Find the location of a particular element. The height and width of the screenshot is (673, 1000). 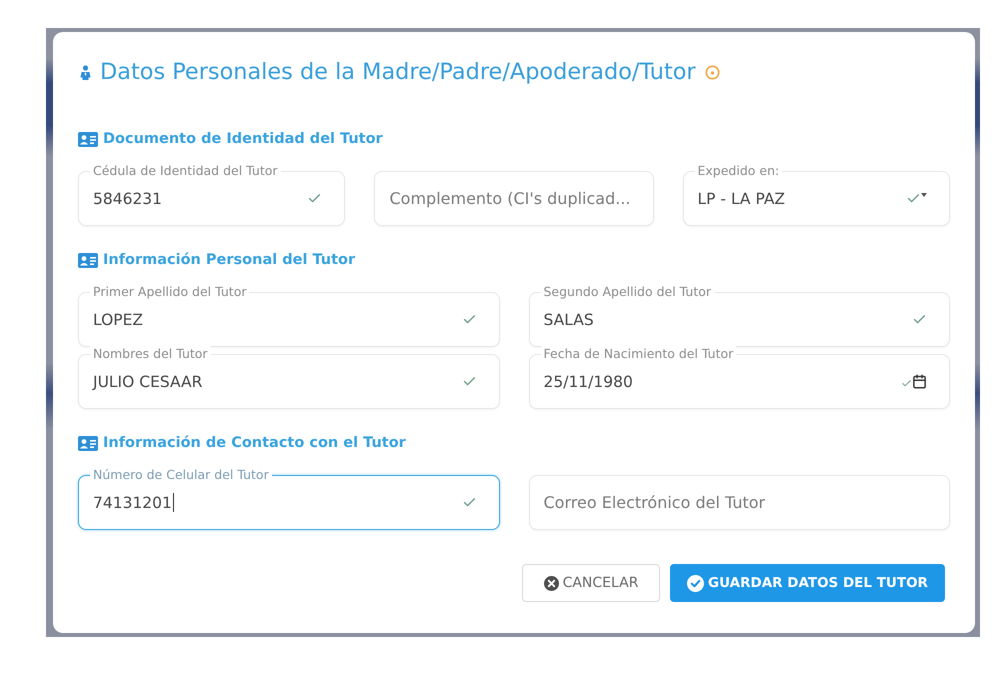

check-circle-icon is located at coordinates (695, 583).